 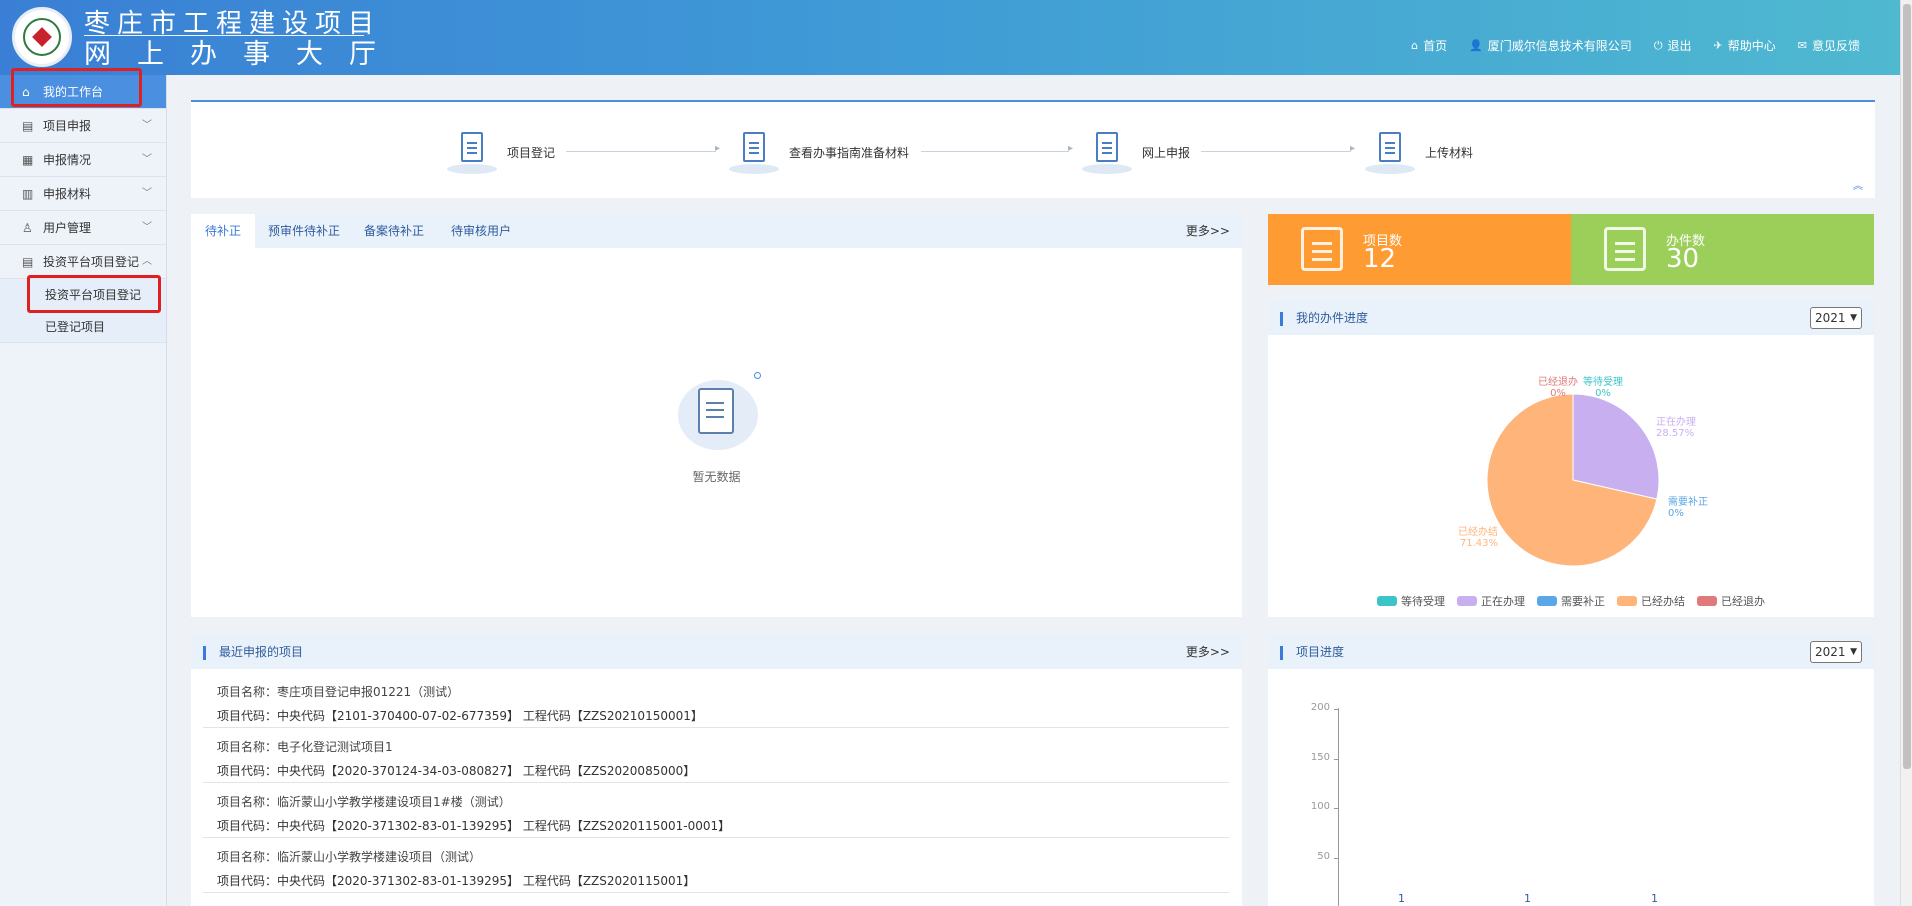 What do you see at coordinates (1332, 318) in the screenshot?
I see `panel-title: 我的办件进度` at bounding box center [1332, 318].